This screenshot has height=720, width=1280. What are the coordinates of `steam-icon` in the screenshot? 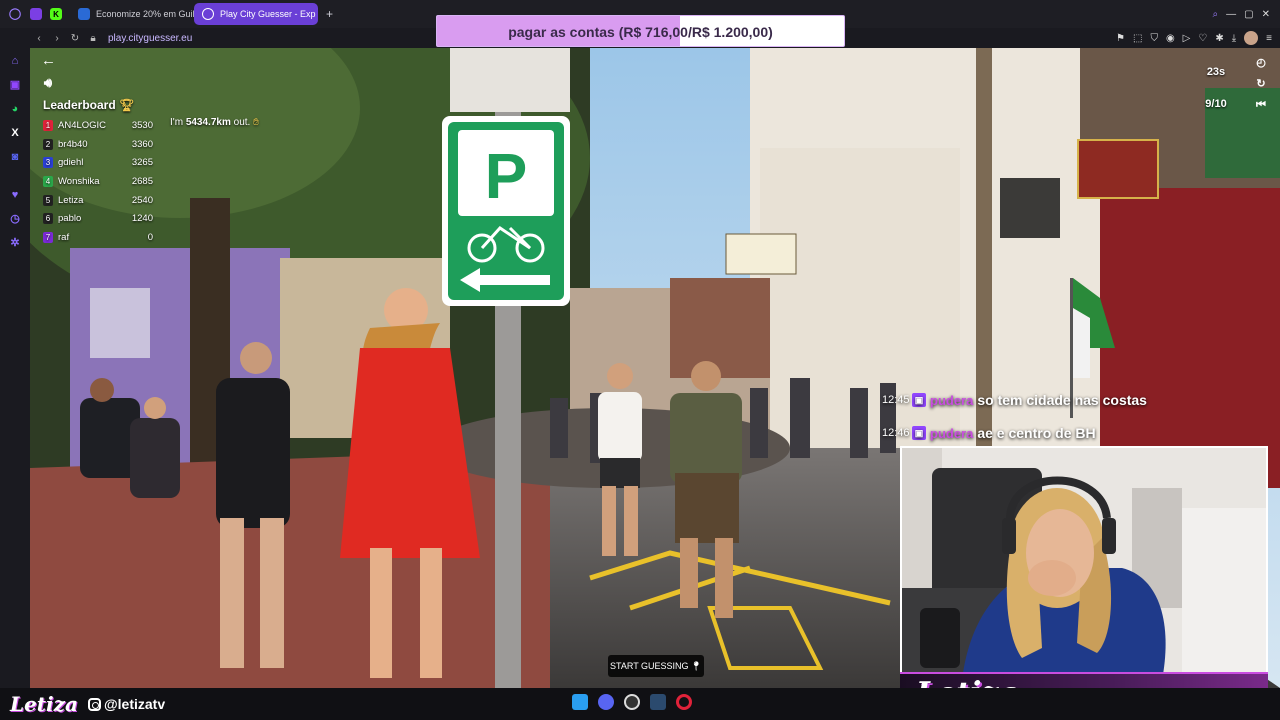 It's located at (658, 702).